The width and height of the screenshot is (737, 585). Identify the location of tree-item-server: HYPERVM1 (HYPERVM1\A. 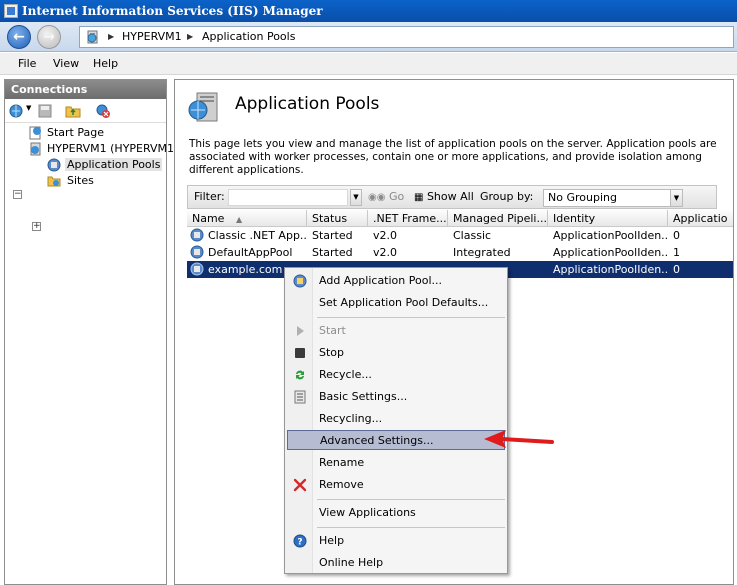
(107, 149).